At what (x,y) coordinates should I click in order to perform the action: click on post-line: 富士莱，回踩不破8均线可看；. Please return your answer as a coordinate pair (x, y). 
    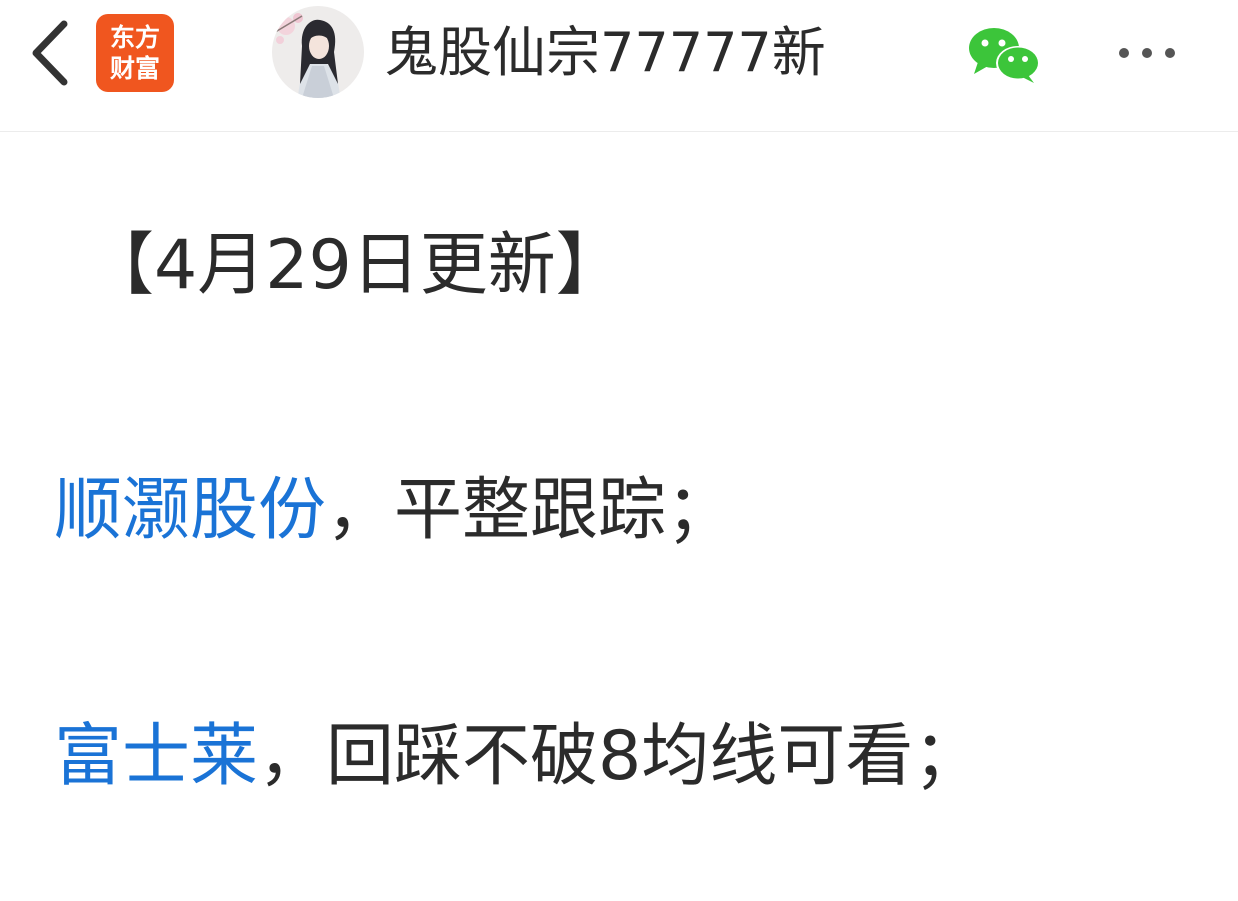
    Looking at the image, I should click on (517, 757).